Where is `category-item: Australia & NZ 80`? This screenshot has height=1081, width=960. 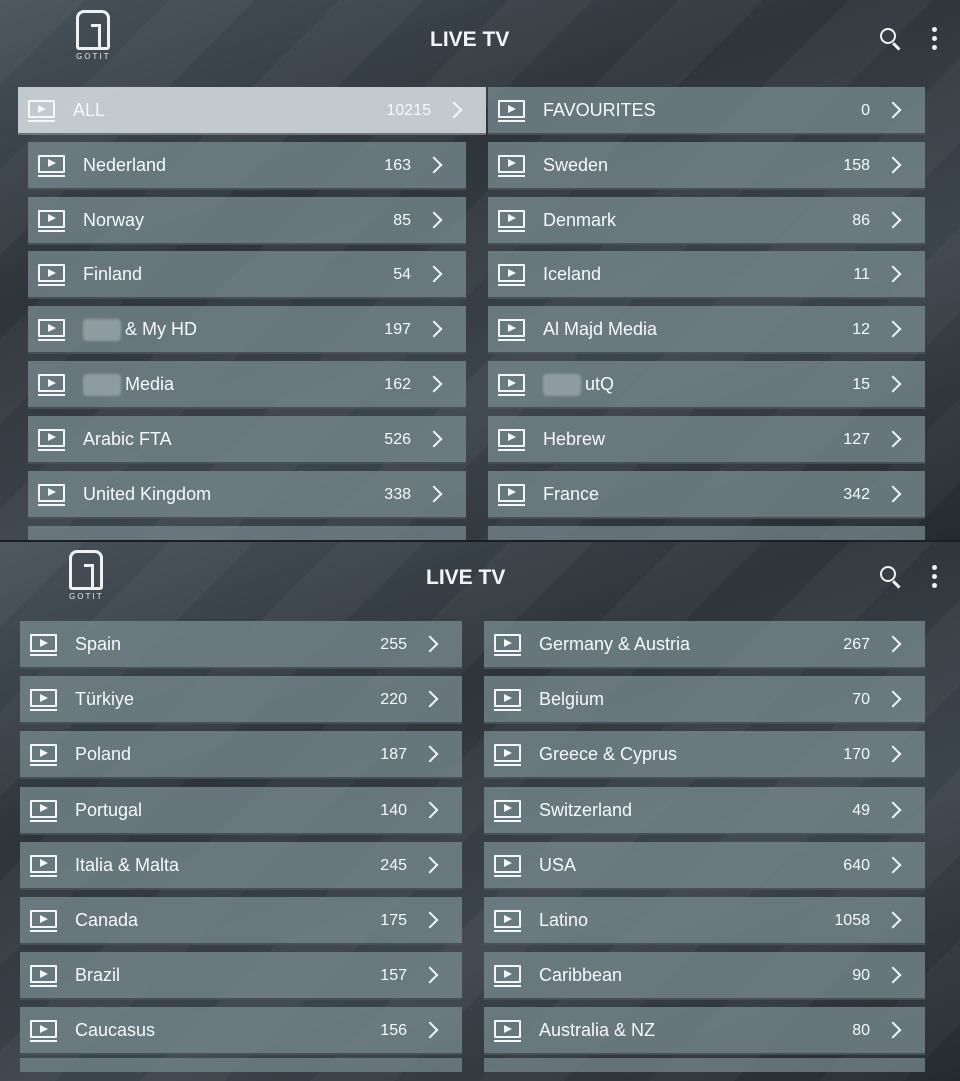
category-item: Australia & NZ 80 is located at coordinates (704, 1031).